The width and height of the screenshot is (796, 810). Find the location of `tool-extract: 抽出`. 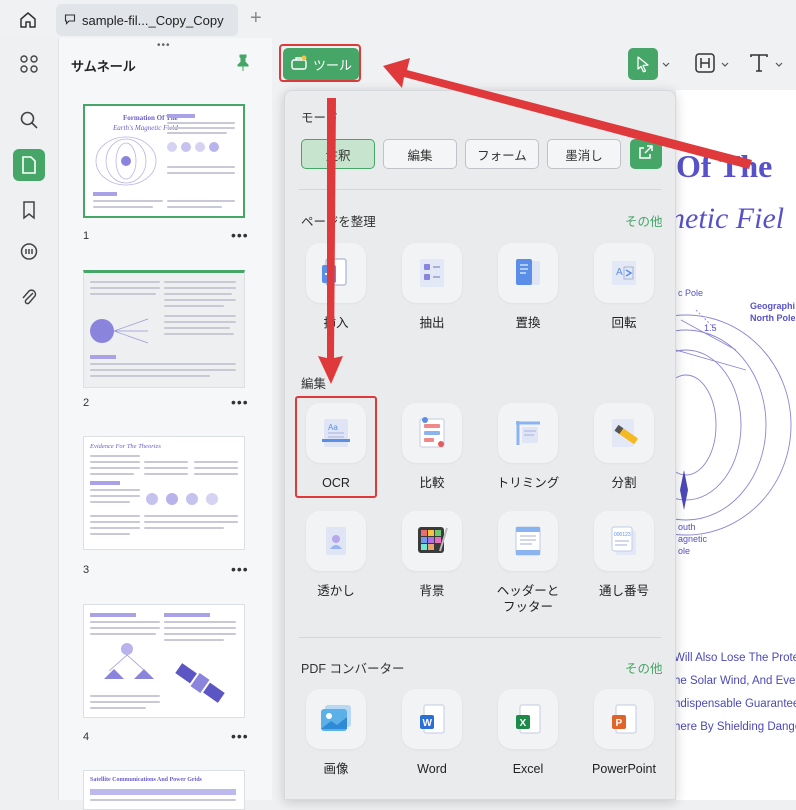

tool-extract: 抽出 is located at coordinates (432, 287).